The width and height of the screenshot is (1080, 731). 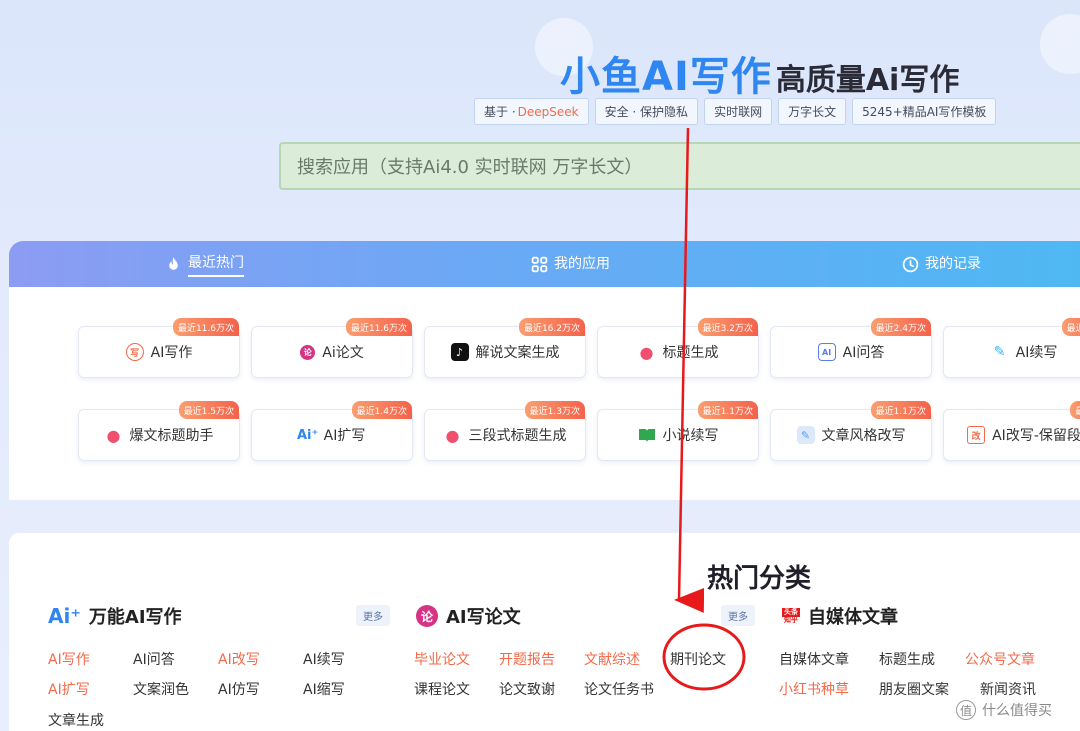 I want to click on app-card-style-rewrite: 最近1.1万次 ✎ 文章风格改写, so click(x=851, y=431).